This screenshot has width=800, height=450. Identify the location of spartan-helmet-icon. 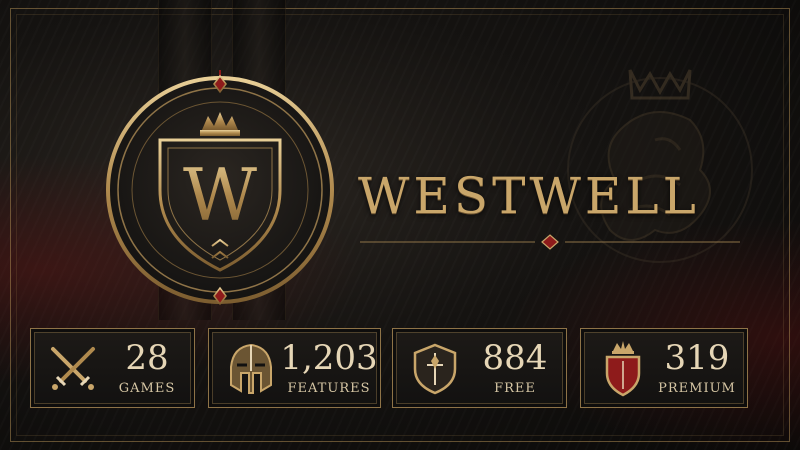
(251, 368).